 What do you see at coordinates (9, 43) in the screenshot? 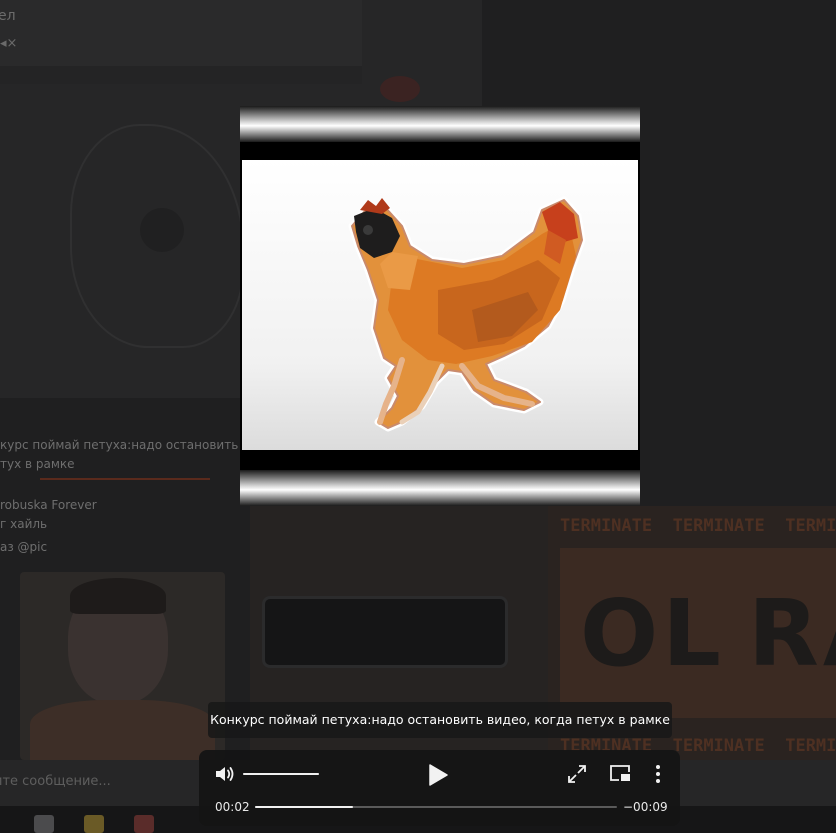
I see `small-volume-icon: ◂×` at bounding box center [9, 43].